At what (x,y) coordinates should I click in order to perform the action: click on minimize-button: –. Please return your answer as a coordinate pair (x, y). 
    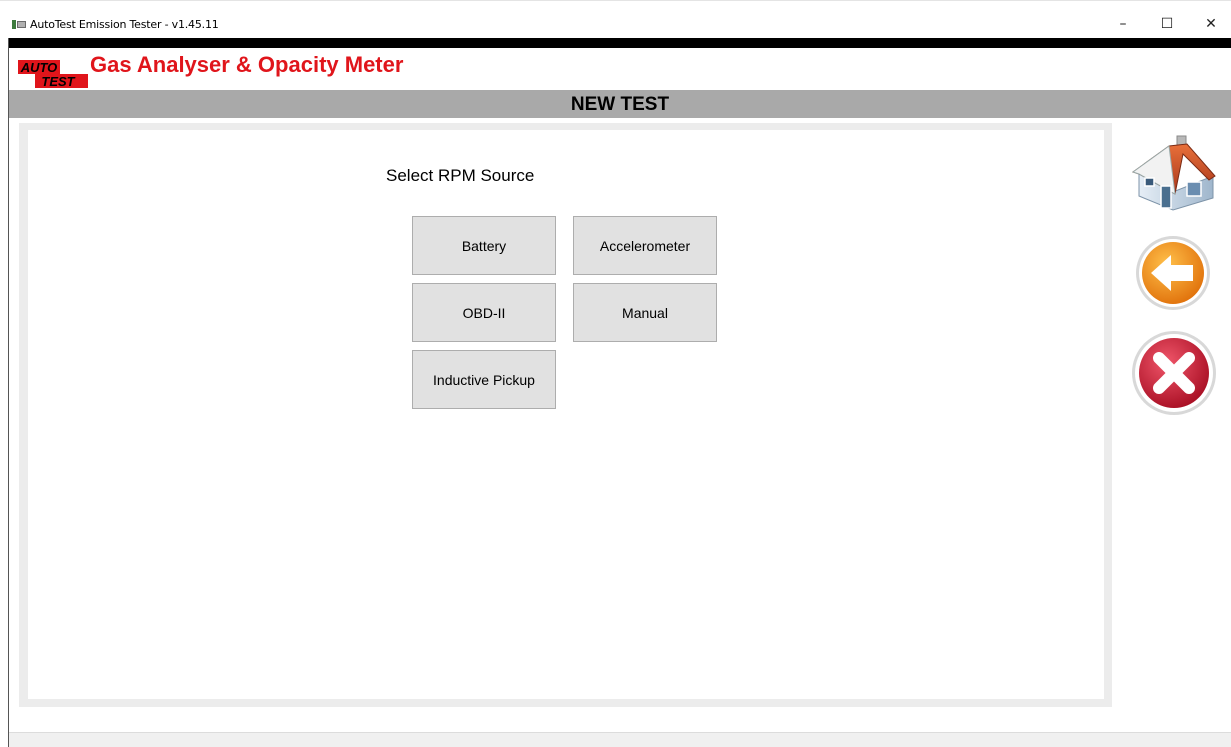
    Looking at the image, I should click on (1123, 24).